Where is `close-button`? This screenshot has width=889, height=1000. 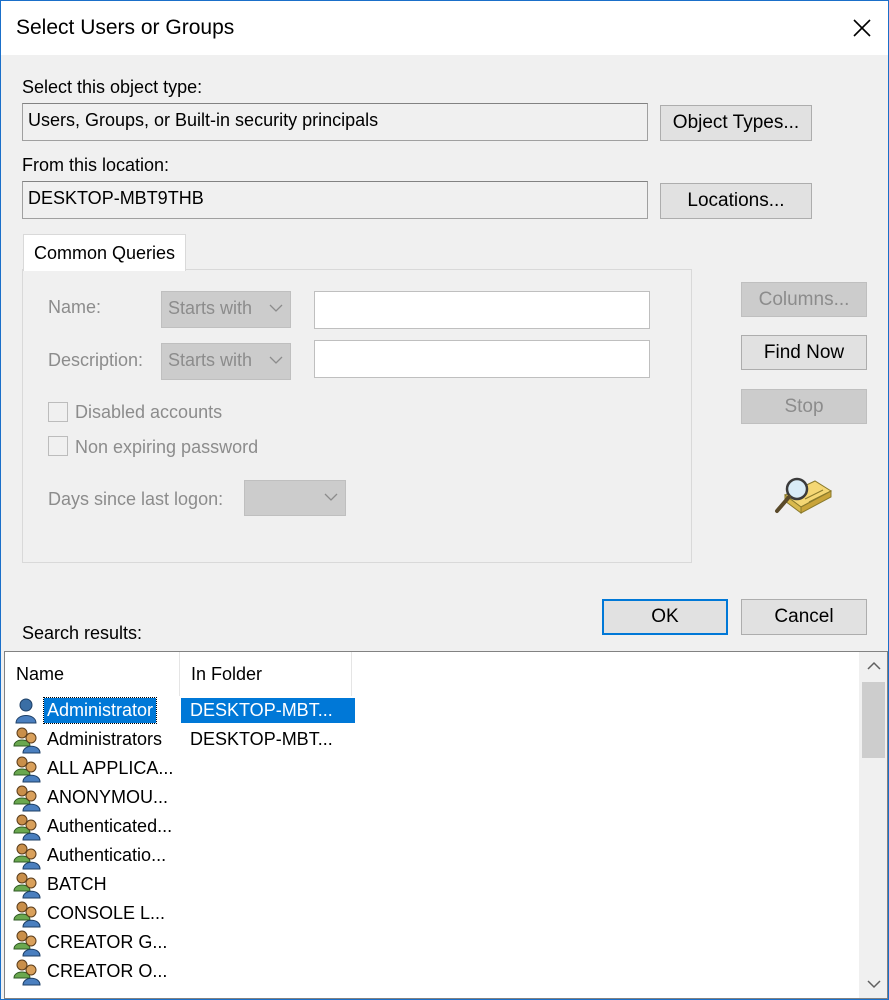 close-button is located at coordinates (862, 28).